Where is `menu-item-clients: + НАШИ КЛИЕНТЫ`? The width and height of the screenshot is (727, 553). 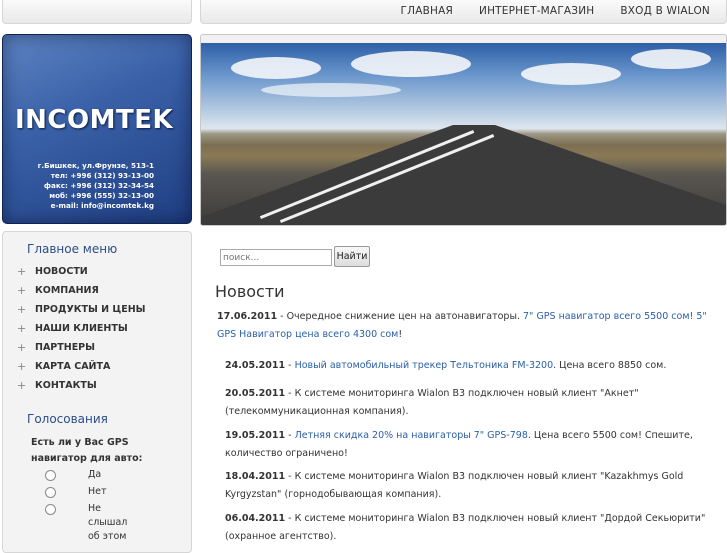 menu-item-clients: + НАШИ КЛИЕНТЫ is located at coordinates (81, 328).